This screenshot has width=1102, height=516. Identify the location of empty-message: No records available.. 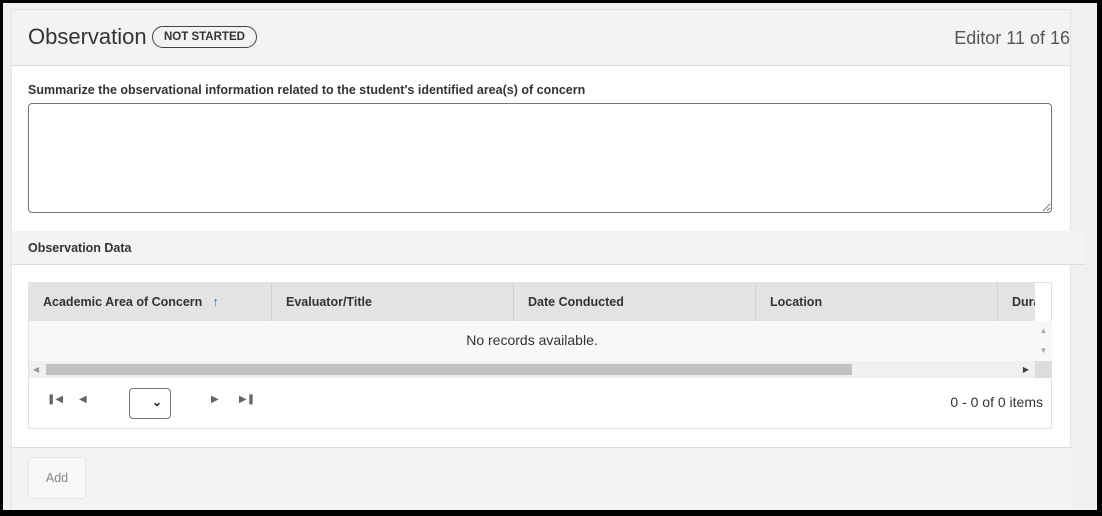
(532, 340).